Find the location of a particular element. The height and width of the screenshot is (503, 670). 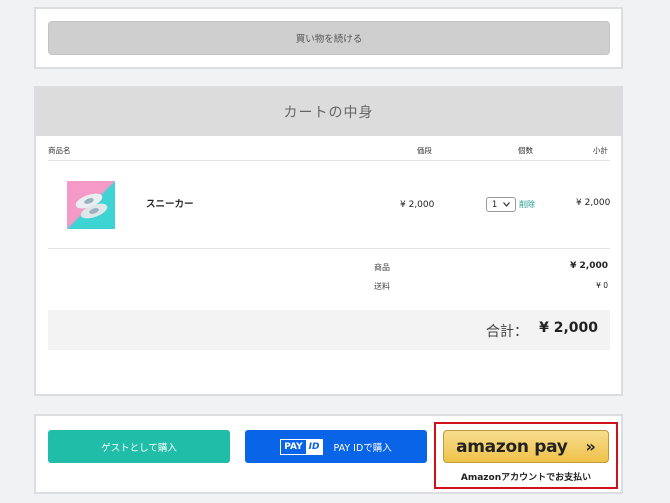

quantity-value: 1 is located at coordinates (494, 204).